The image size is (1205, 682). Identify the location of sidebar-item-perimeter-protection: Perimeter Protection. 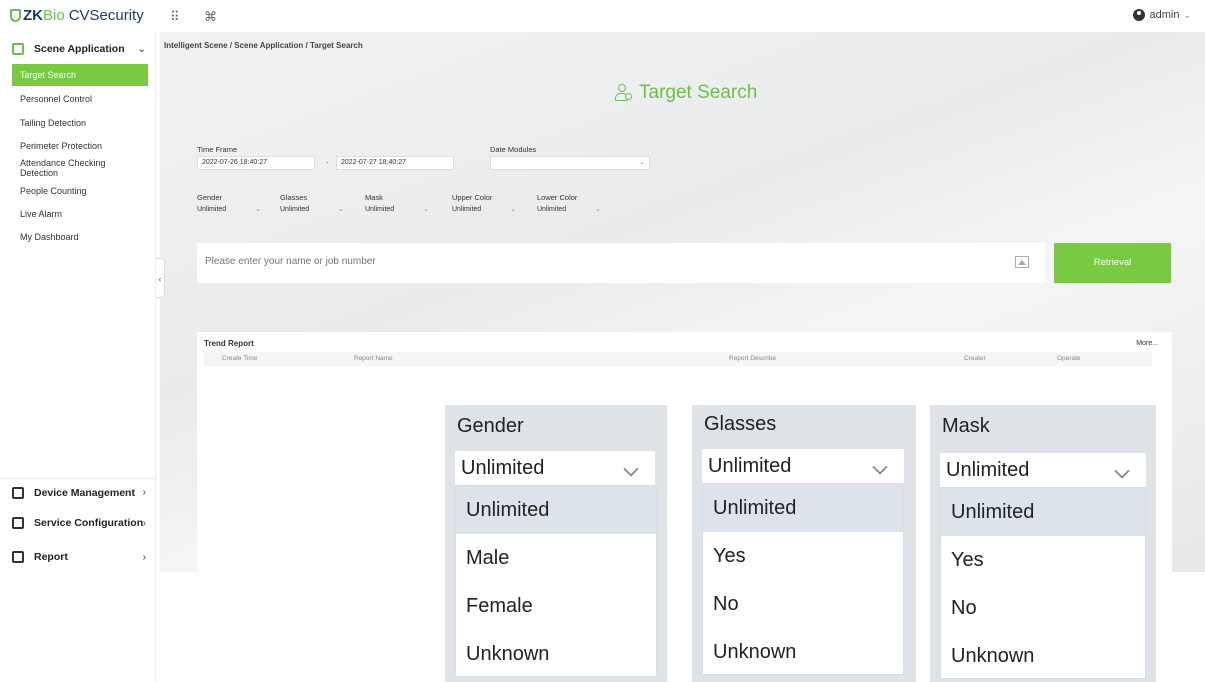
(80, 146).